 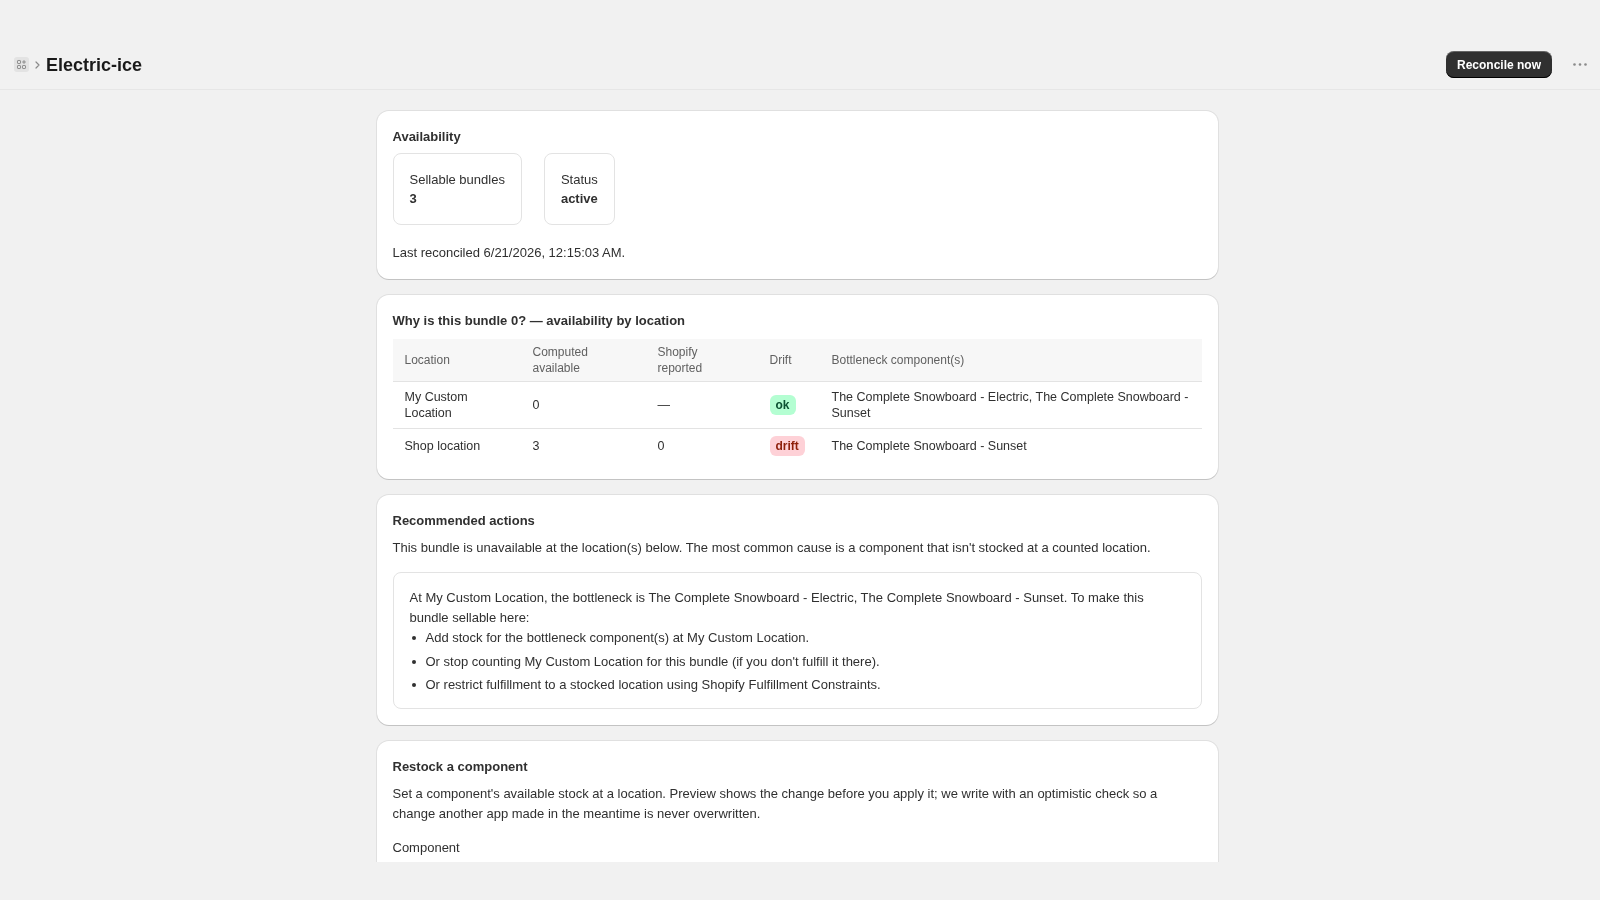 What do you see at coordinates (898, 360) in the screenshot?
I see `column-header: Bottleneck component(s)` at bounding box center [898, 360].